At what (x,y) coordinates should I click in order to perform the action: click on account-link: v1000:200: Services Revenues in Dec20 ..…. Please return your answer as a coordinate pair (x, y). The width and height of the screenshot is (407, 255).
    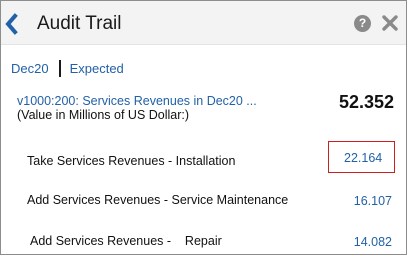
    Looking at the image, I should click on (137, 101).